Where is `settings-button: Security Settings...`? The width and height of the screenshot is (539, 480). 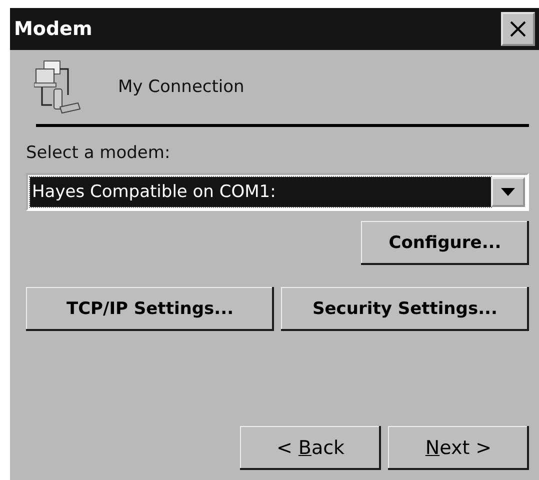
settings-button: Security Settings... is located at coordinates (405, 309).